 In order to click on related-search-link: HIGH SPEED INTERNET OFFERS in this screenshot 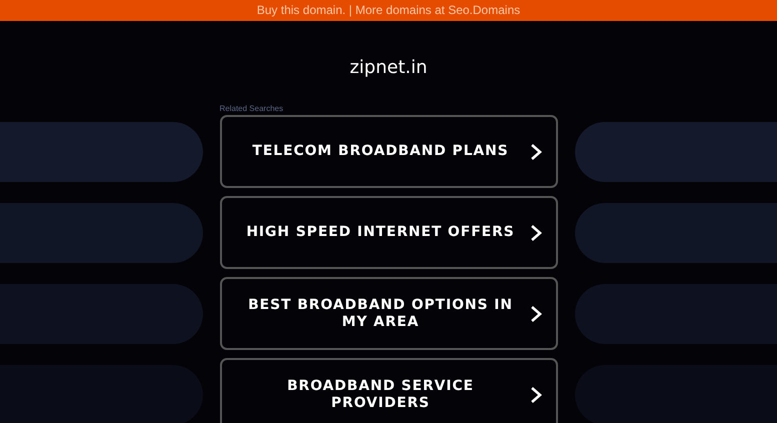, I will do `click(389, 232)`.